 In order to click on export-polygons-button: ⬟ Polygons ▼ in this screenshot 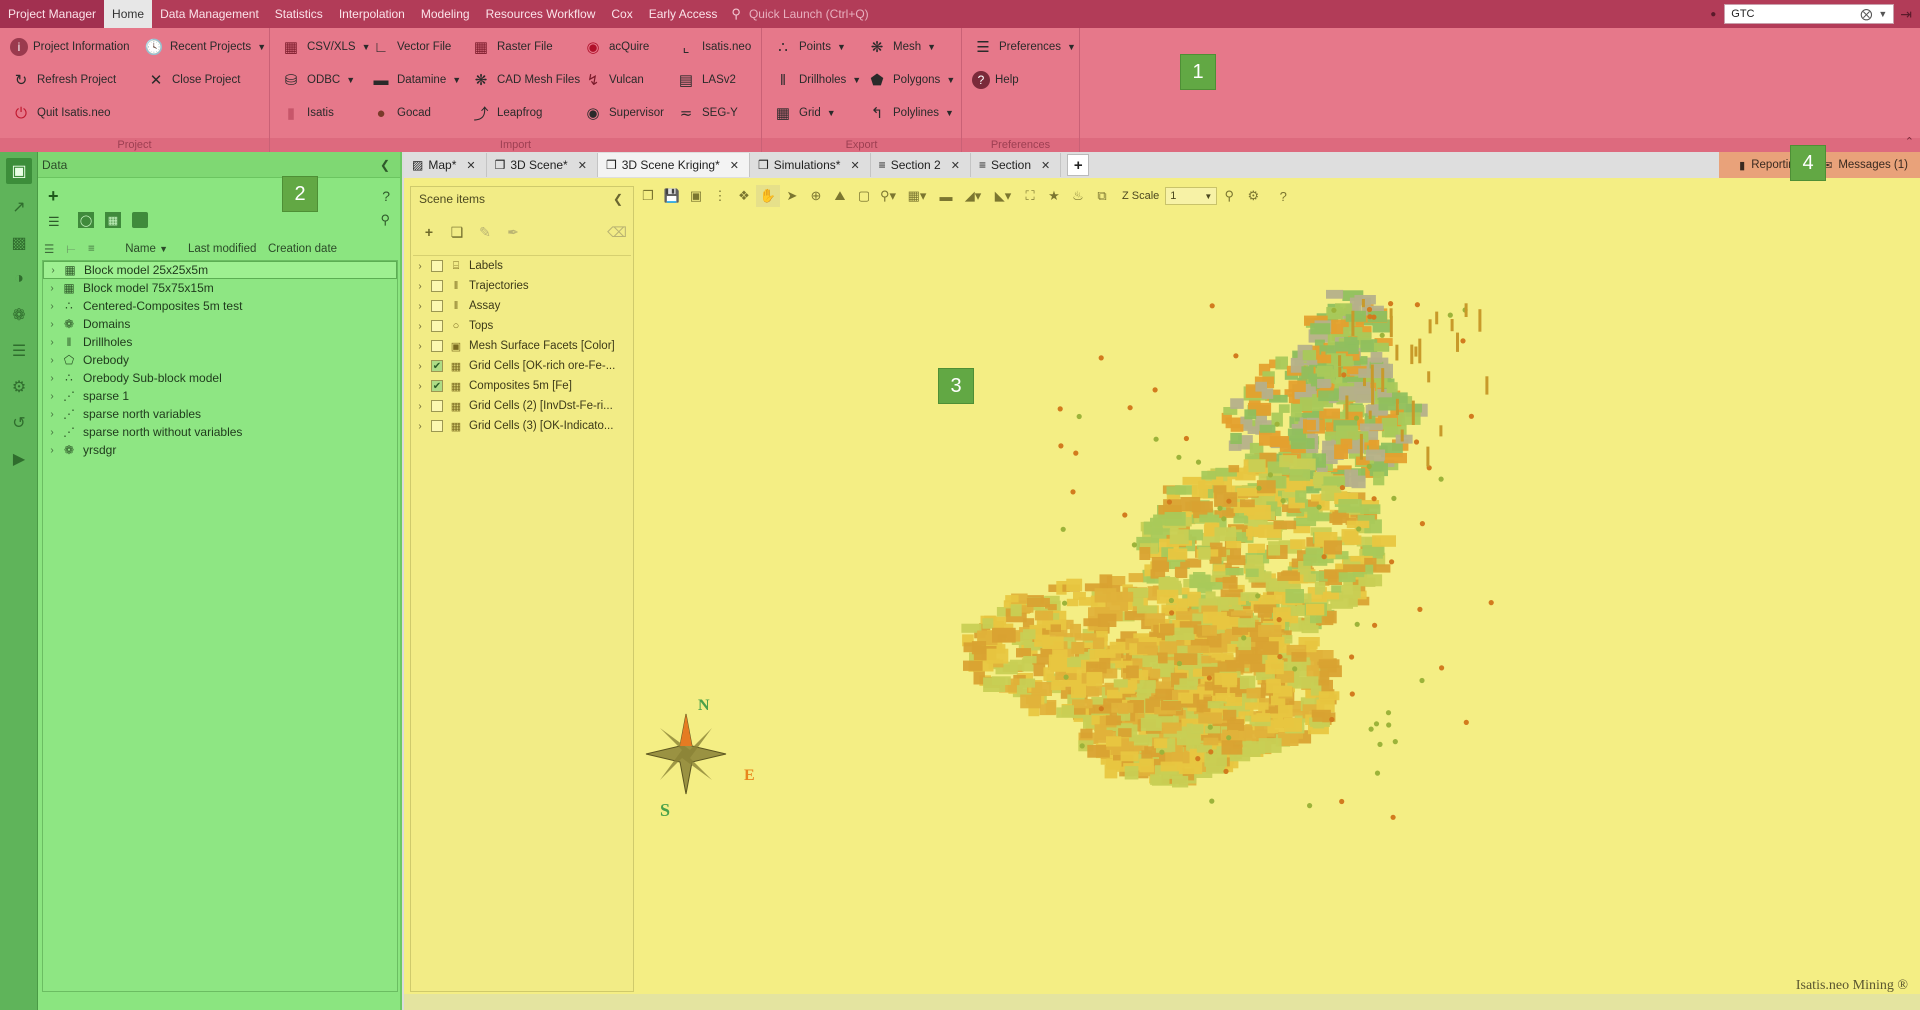, I will do `click(910, 80)`.